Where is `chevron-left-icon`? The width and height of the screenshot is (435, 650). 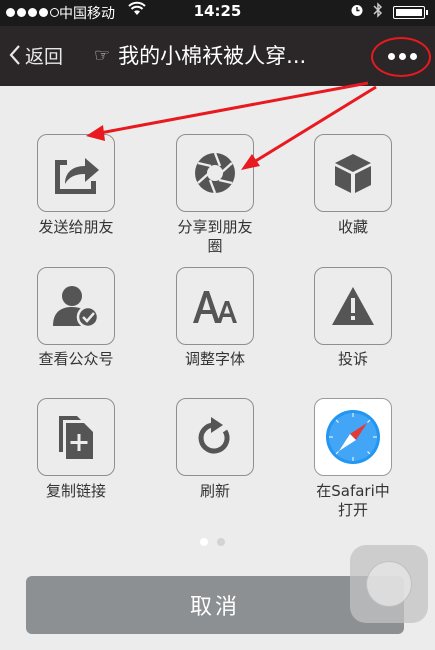 chevron-left-icon is located at coordinates (14, 55).